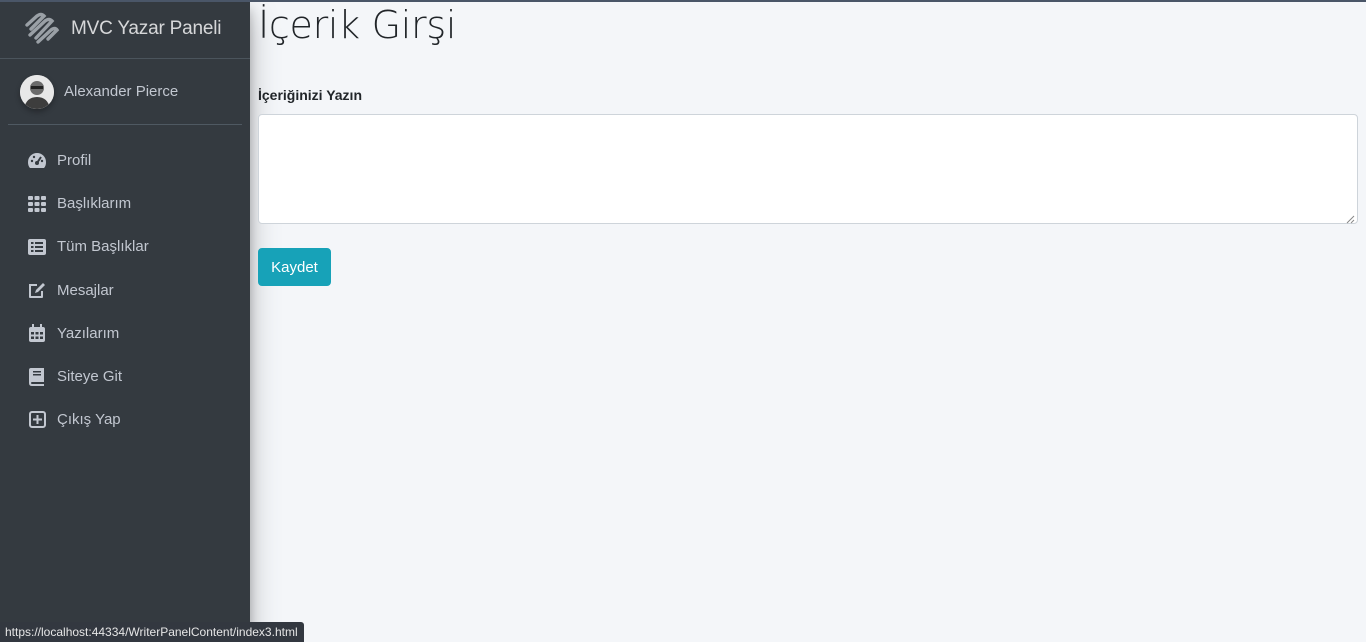 Image resolution: width=1366 pixels, height=642 pixels. I want to click on edit-icon, so click(37, 290).